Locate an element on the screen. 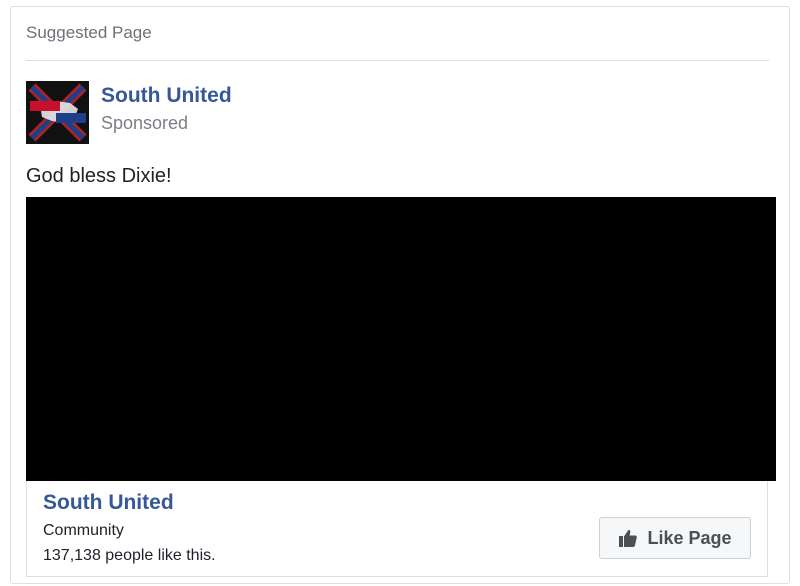 Image resolution: width=800 pixels, height=586 pixels. page-avatar is located at coordinates (57, 112).